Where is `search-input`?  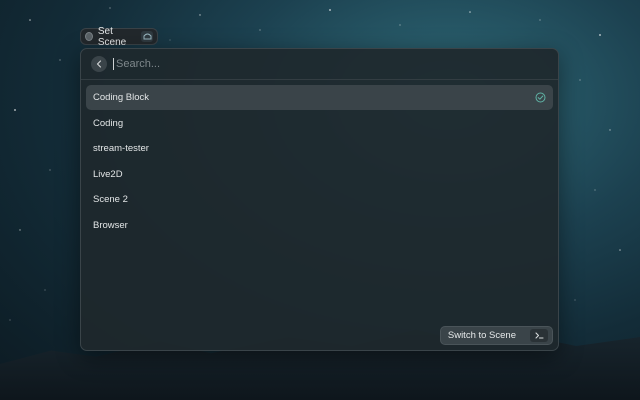 search-input is located at coordinates (330, 64).